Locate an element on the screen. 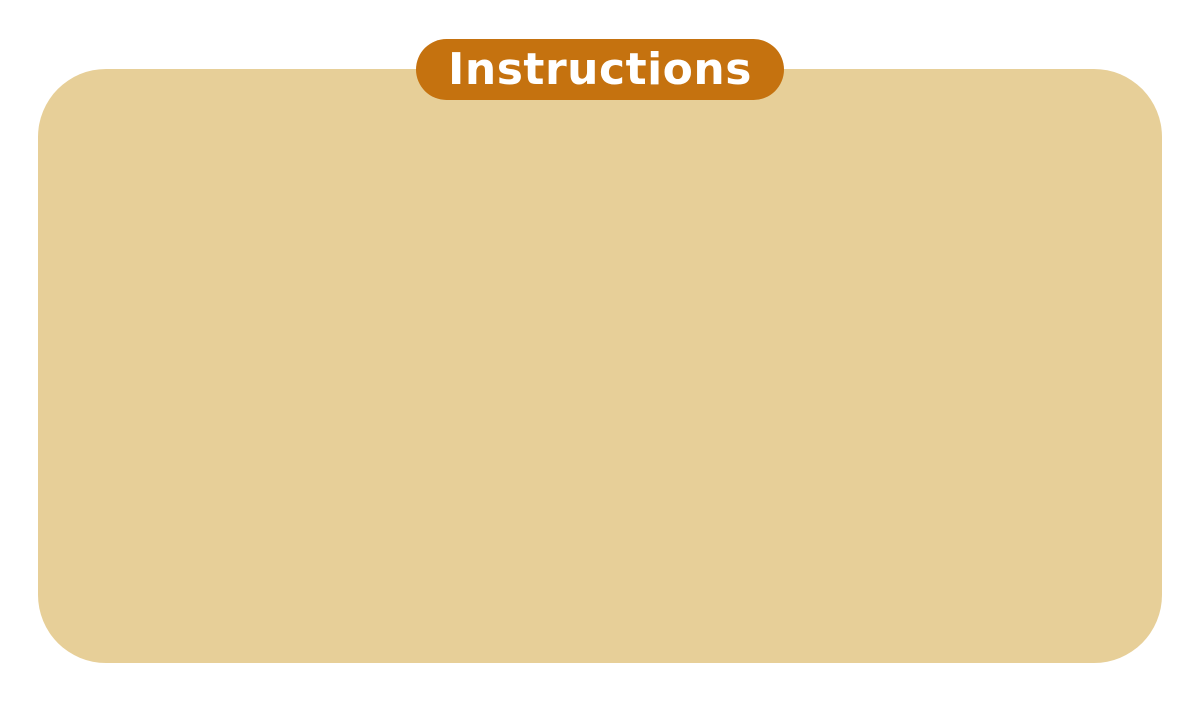  instructions-title: Instructions is located at coordinates (600, 69).